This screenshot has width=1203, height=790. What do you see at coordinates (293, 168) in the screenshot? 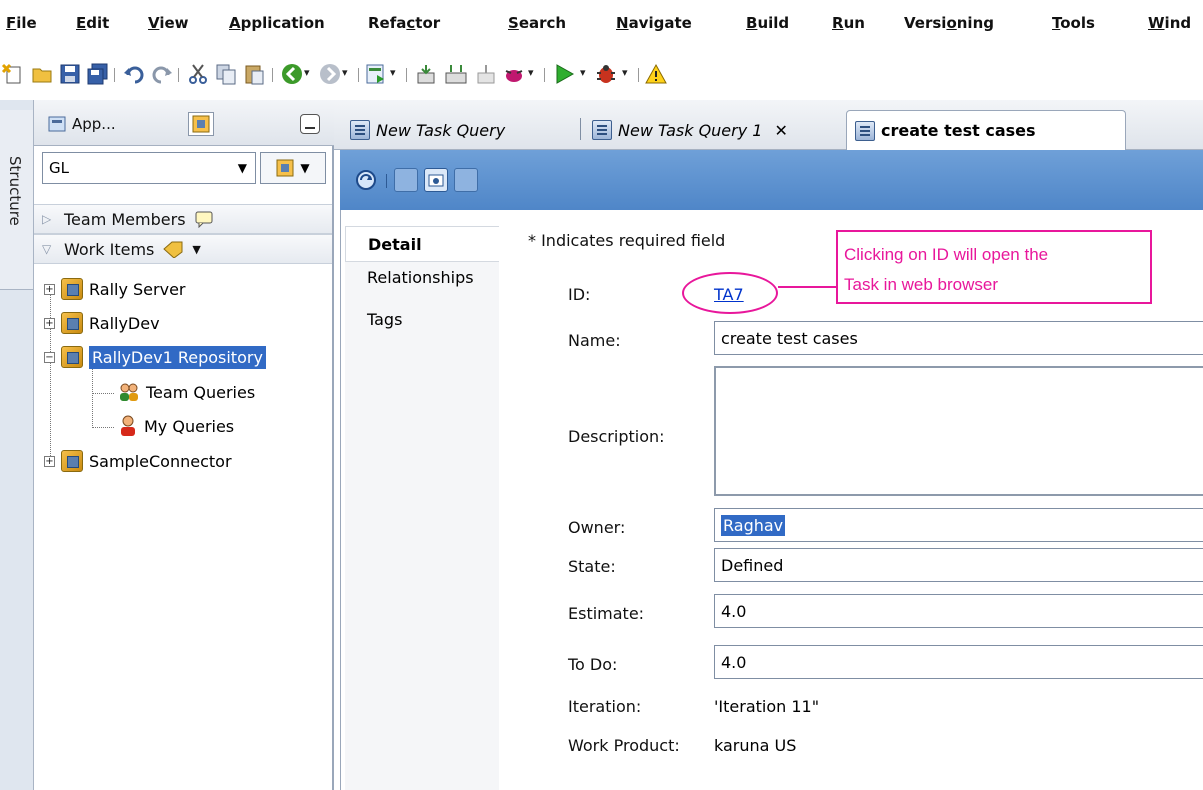
I see `application-menu-button: ▼` at bounding box center [293, 168].